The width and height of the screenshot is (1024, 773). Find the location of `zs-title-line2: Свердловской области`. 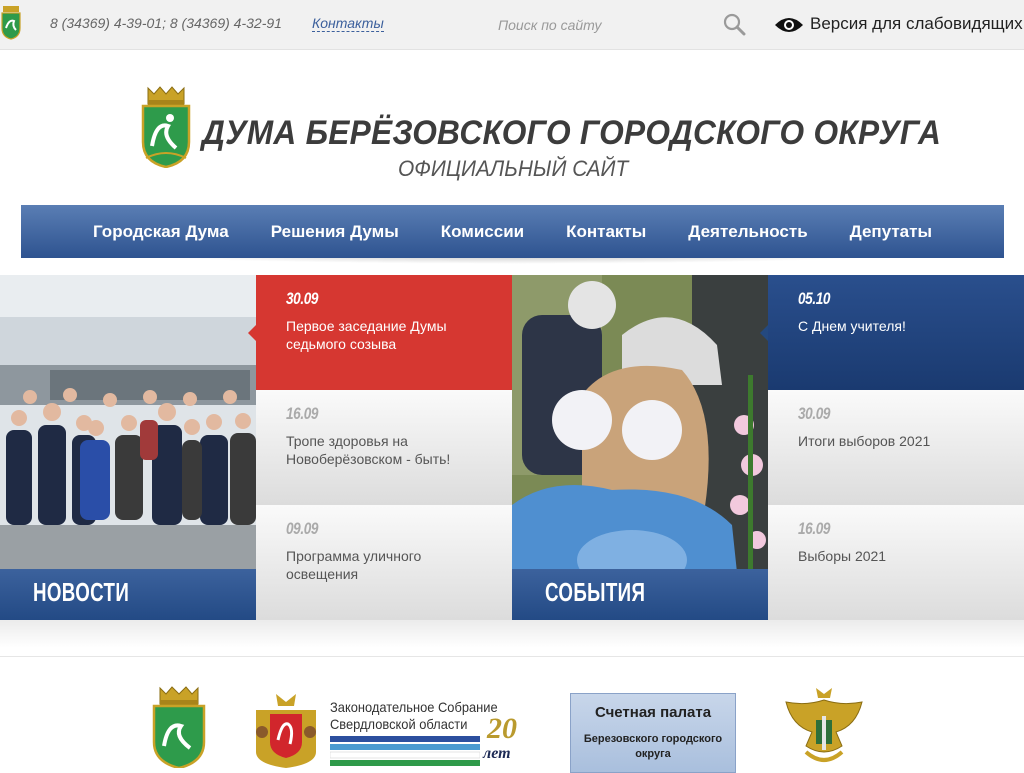

zs-title-line2: Свердловской области is located at coordinates (399, 724).